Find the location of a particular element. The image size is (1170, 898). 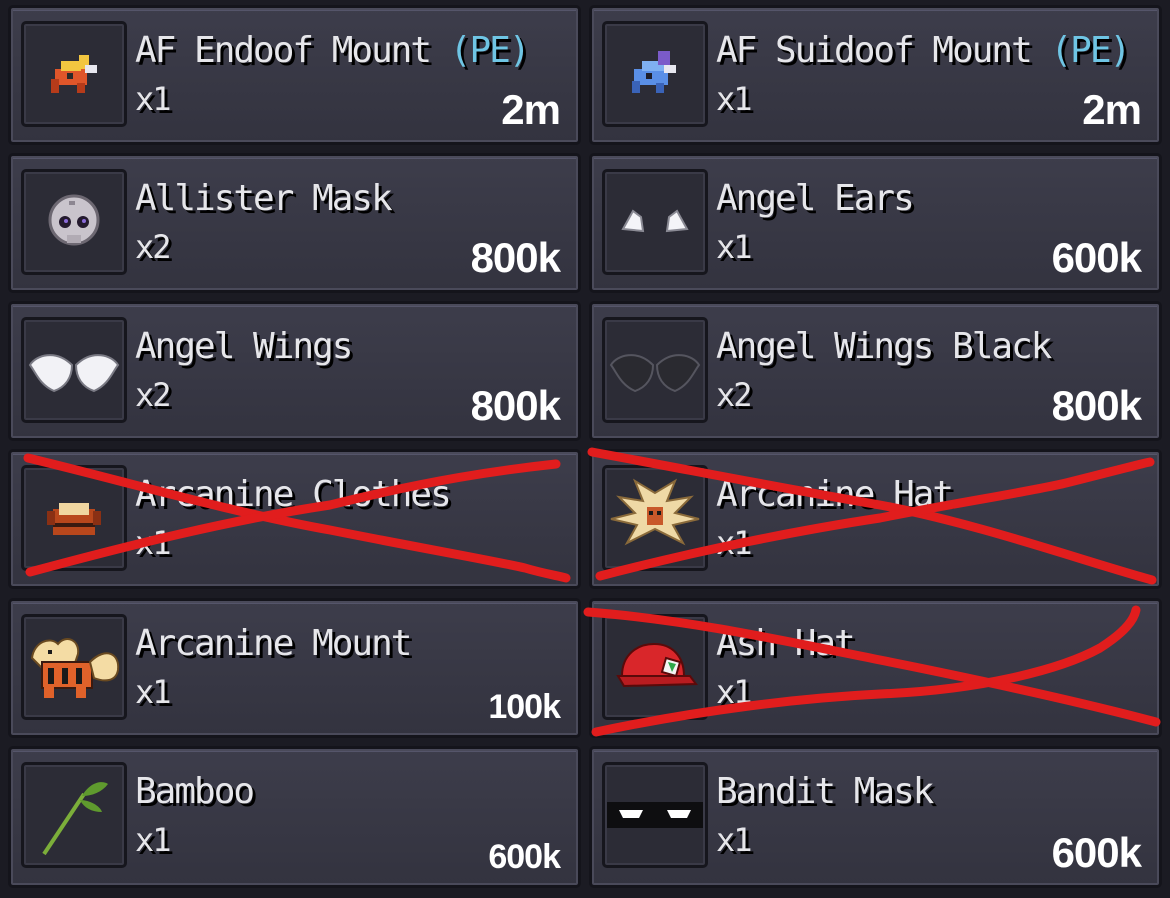

item-name: Angel Ears is located at coordinates (815, 198).